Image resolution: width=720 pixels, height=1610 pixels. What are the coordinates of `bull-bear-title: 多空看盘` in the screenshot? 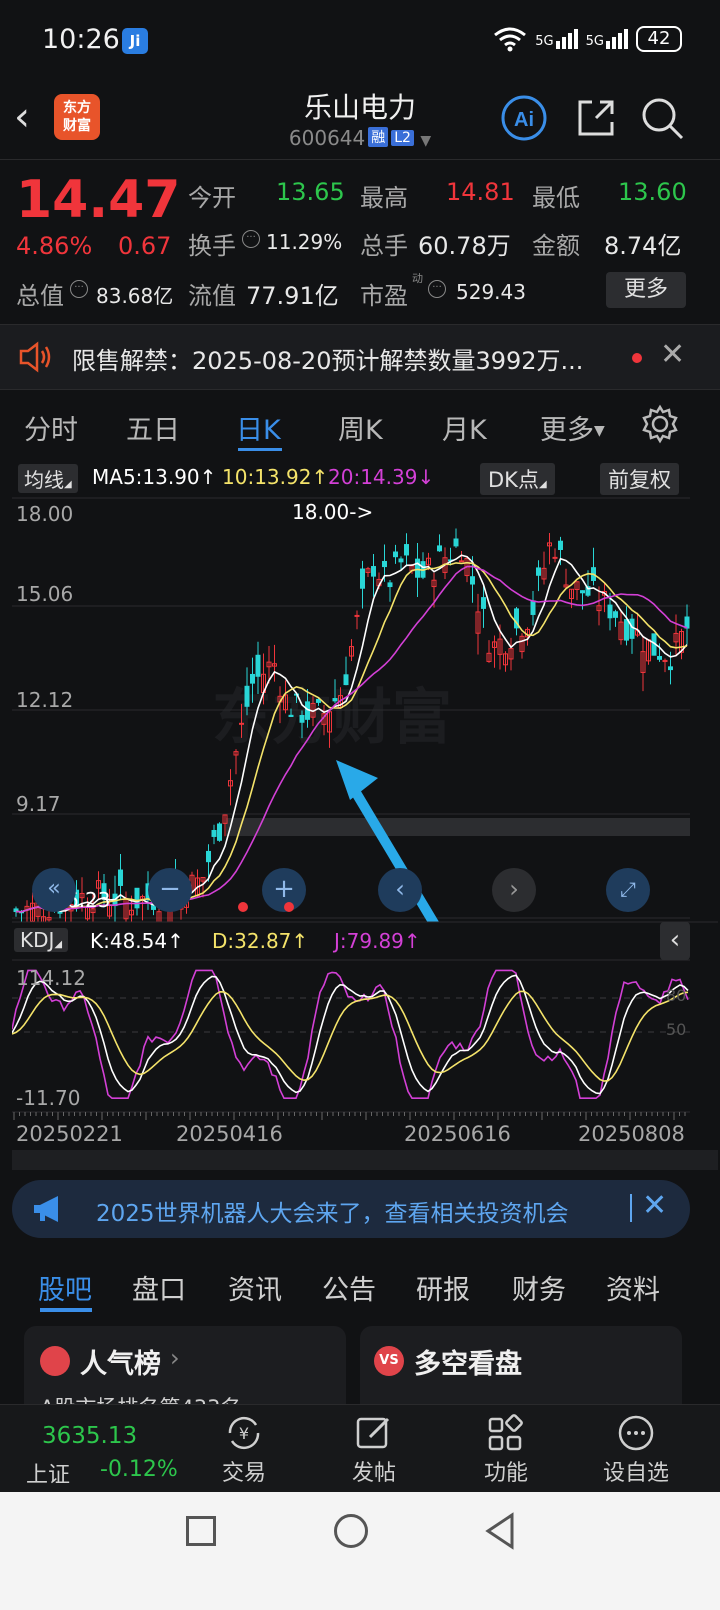 It's located at (468, 1364).